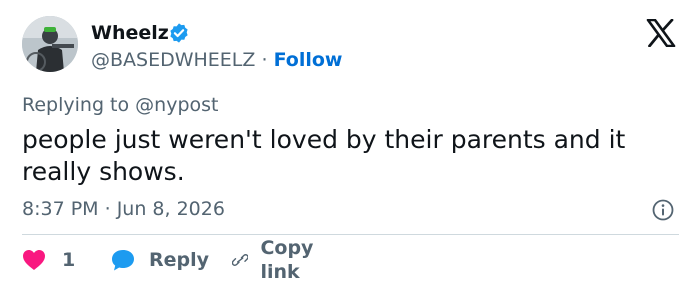 The height and width of the screenshot is (287, 700). I want to click on handle-row: @BASEDWHEELZ · Follow, so click(216, 60).